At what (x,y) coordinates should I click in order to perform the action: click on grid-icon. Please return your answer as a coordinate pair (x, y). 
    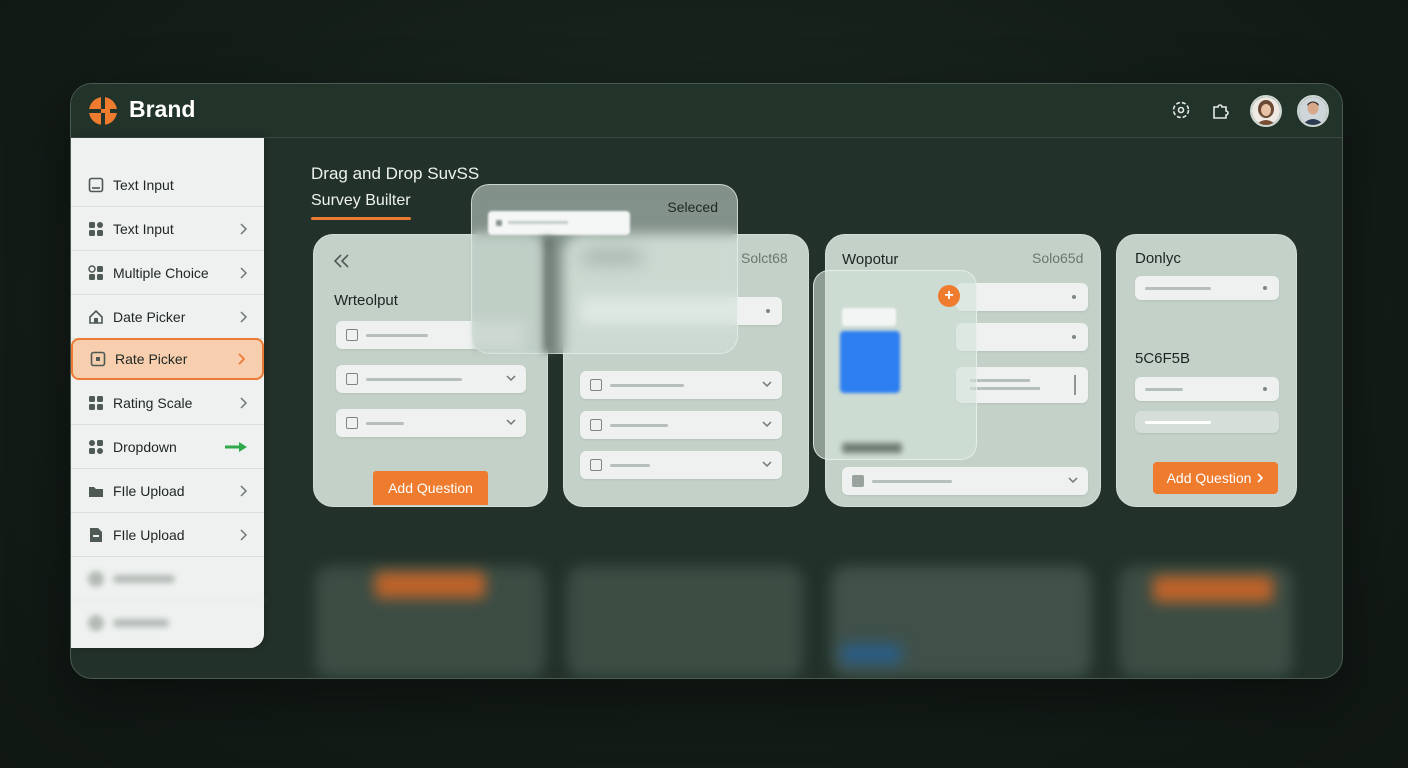
    Looking at the image, I should click on (96, 228).